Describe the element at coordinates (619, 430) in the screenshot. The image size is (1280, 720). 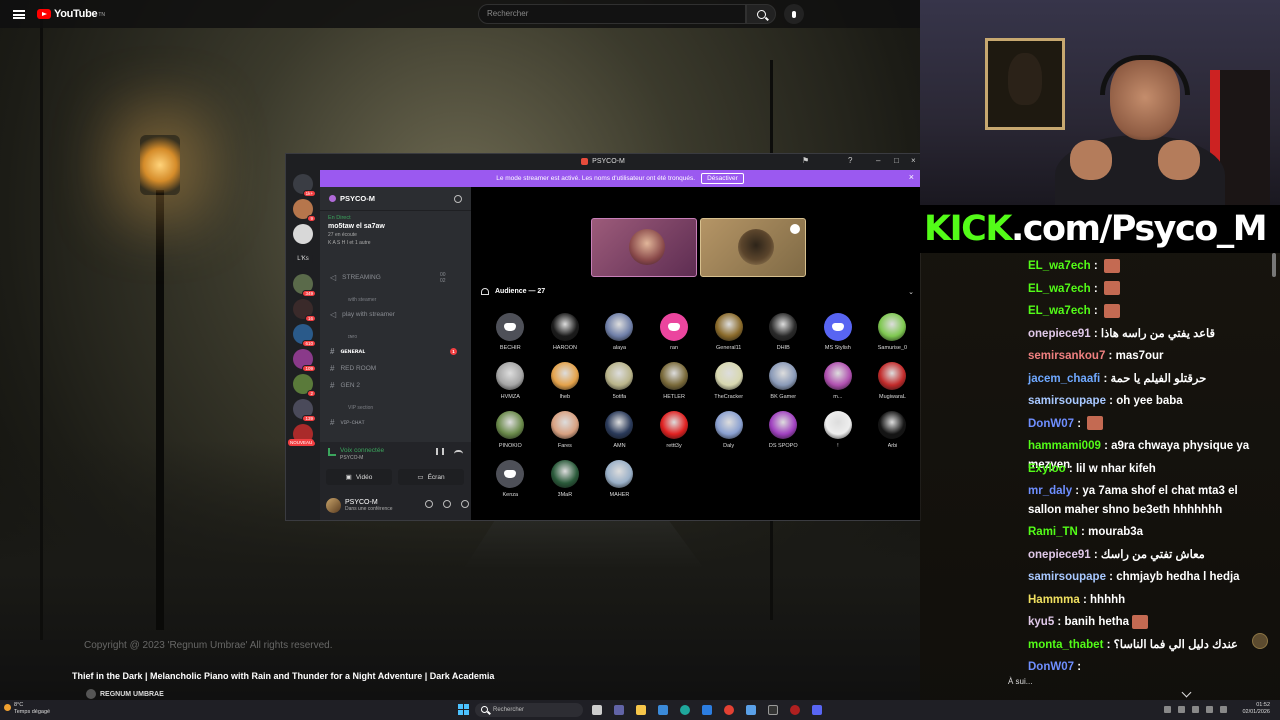
I see `audience-member: AMN` at that location.